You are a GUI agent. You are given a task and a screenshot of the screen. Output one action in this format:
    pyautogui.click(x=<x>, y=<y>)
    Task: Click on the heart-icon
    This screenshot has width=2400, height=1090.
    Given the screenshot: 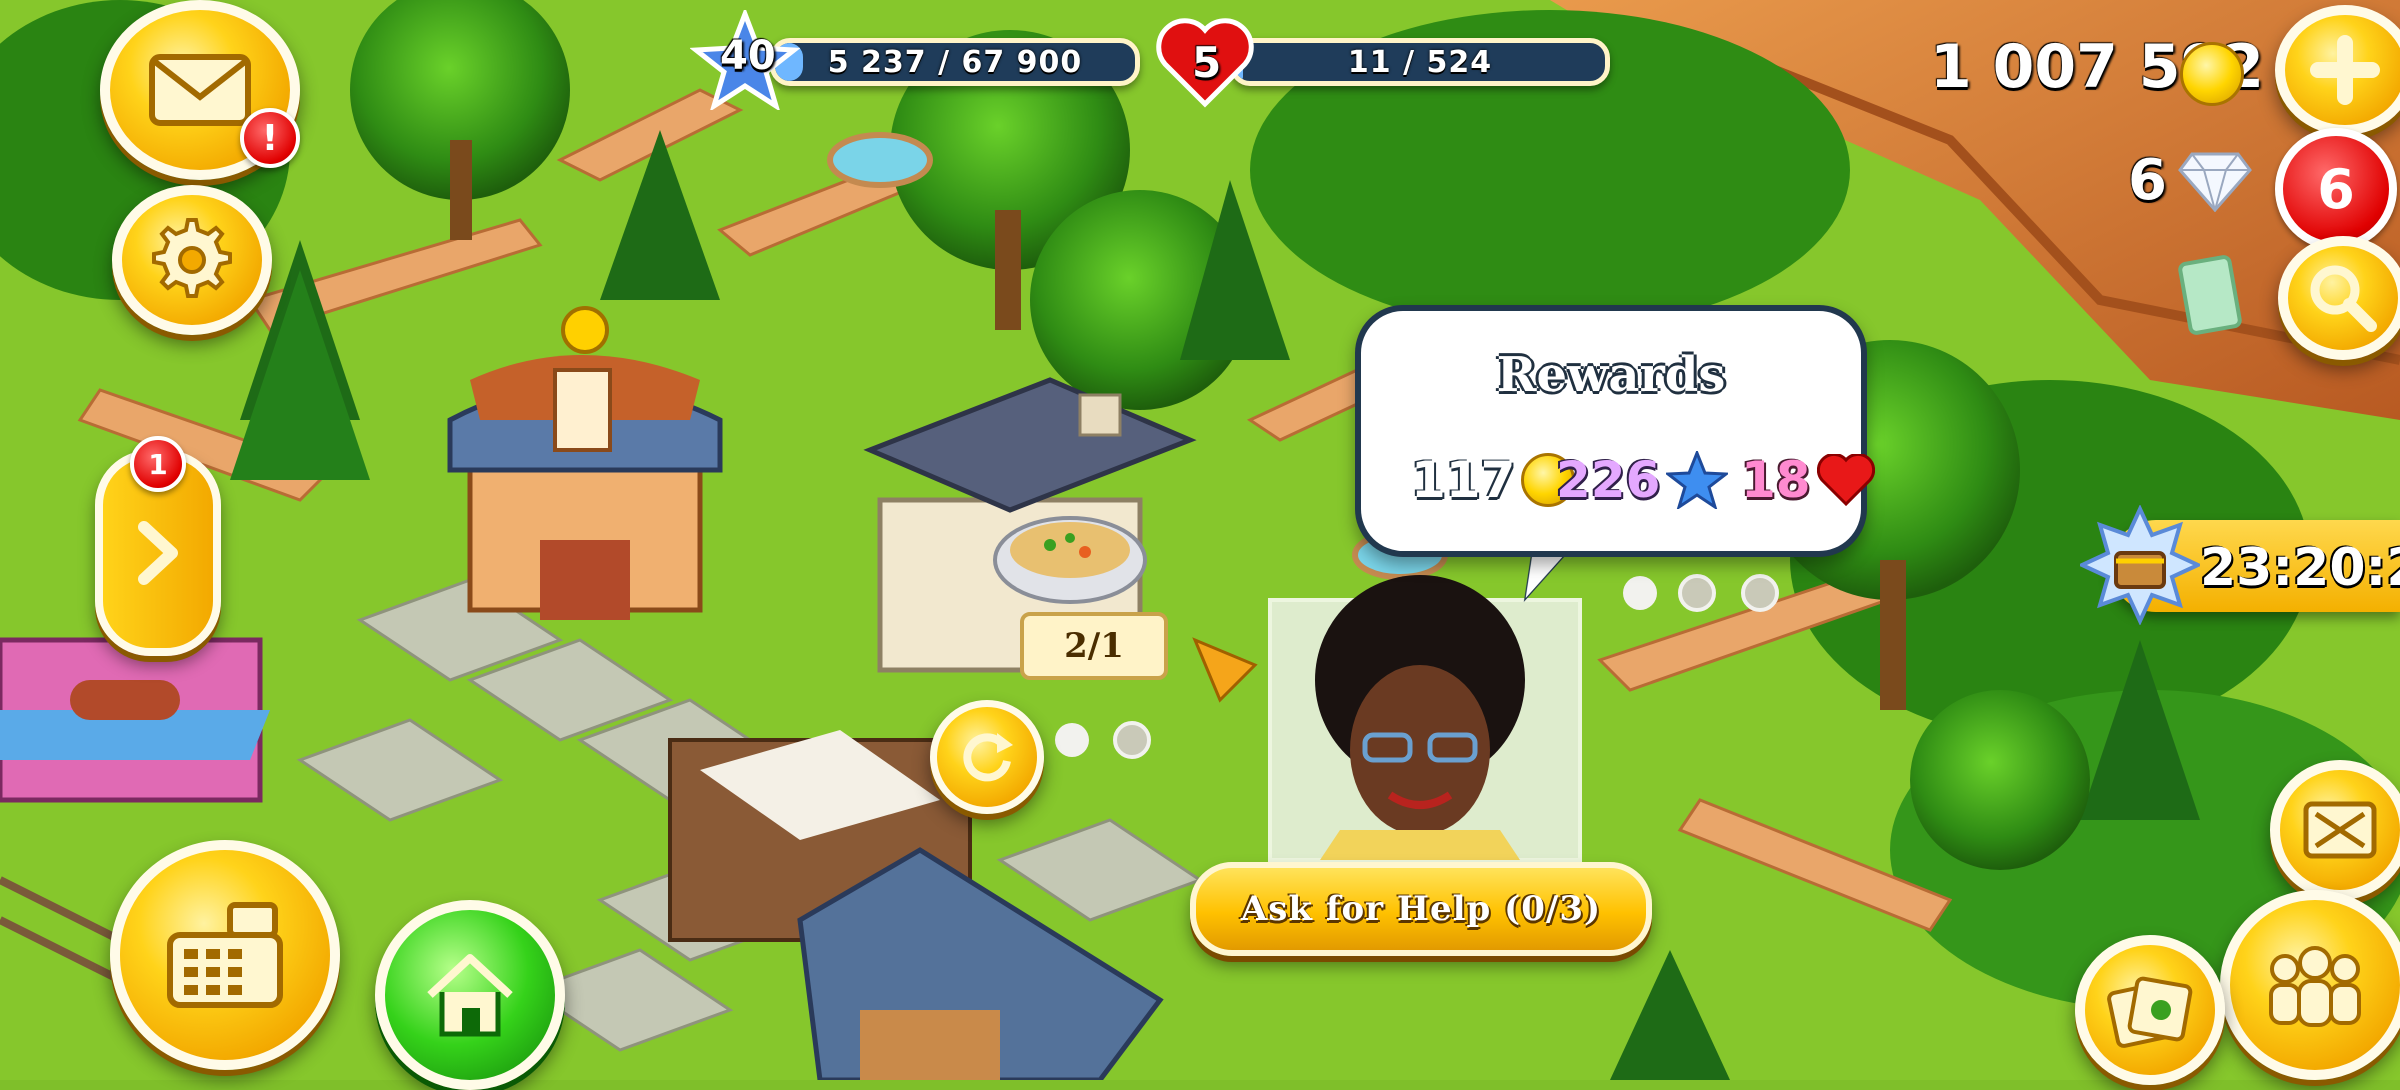 What is the action you would take?
    pyautogui.click(x=1845, y=480)
    